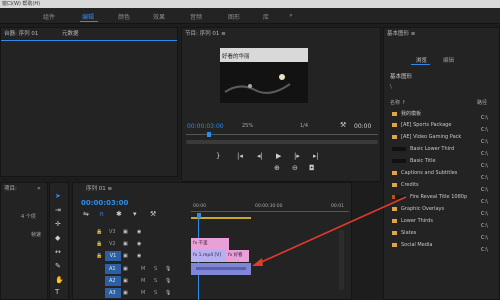  What do you see at coordinates (329, 231) in the screenshot?
I see `annotation-arrow` at bounding box center [329, 231].